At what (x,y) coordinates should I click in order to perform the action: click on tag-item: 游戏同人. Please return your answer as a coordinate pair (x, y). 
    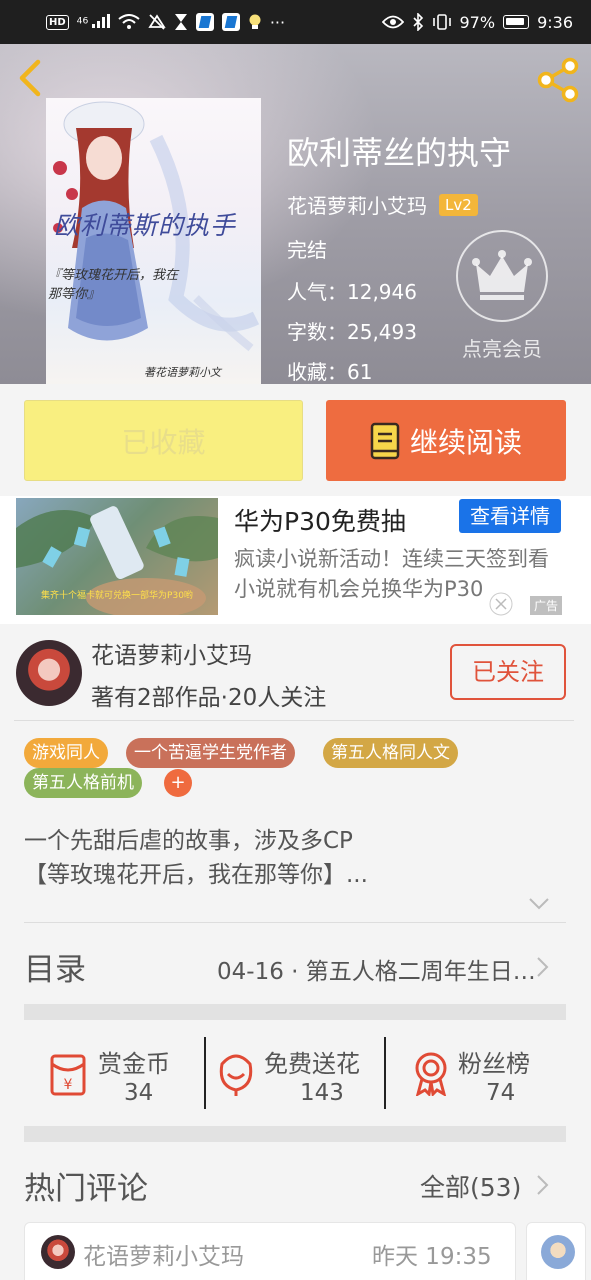
    Looking at the image, I should click on (66, 753).